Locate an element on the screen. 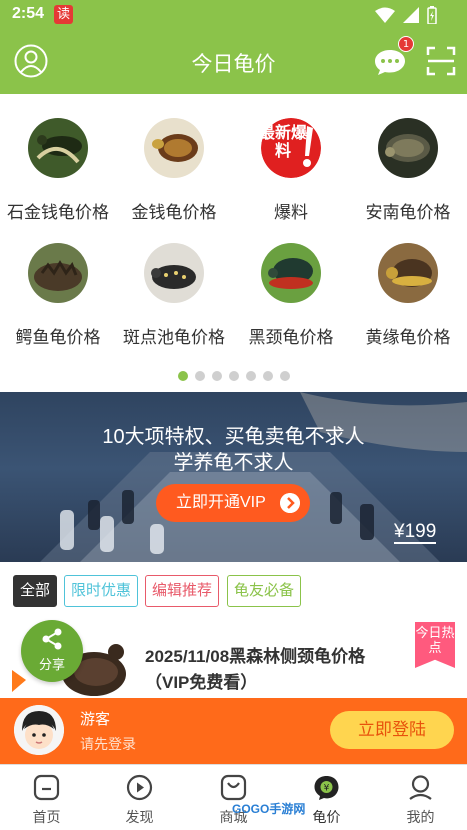 Image resolution: width=467 pixels, height=830 pixels. status-bar: 2:54 读 is located at coordinates (233, 15).